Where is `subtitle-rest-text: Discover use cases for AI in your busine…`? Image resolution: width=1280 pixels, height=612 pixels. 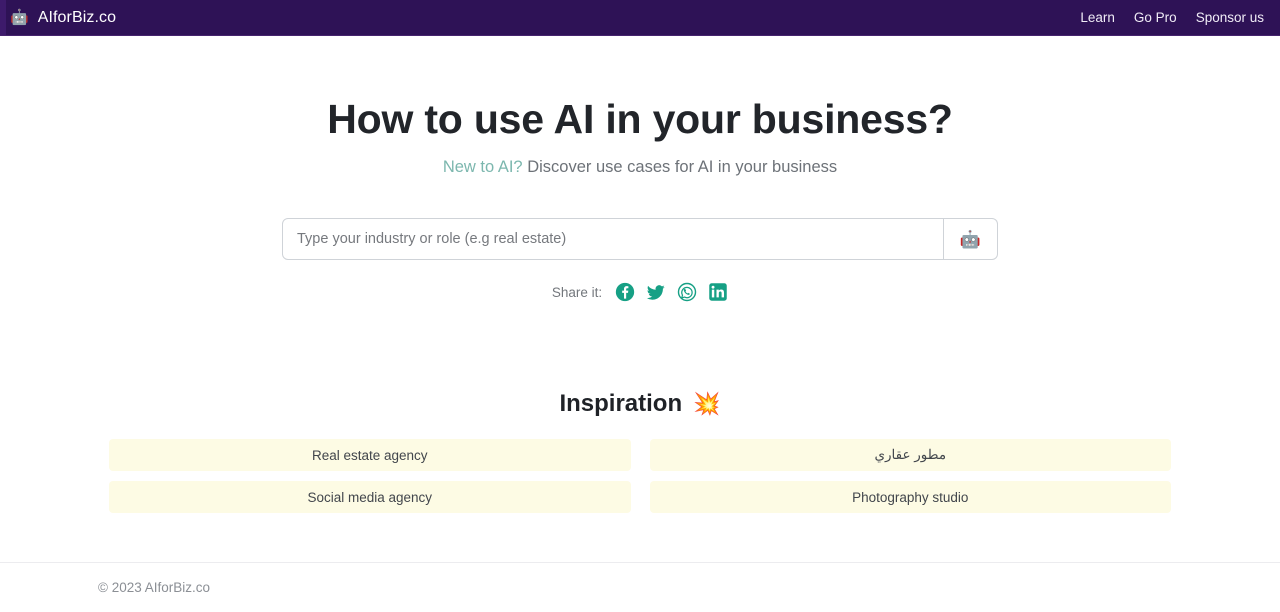
subtitle-rest-text: Discover use cases for AI in your busine… is located at coordinates (680, 167).